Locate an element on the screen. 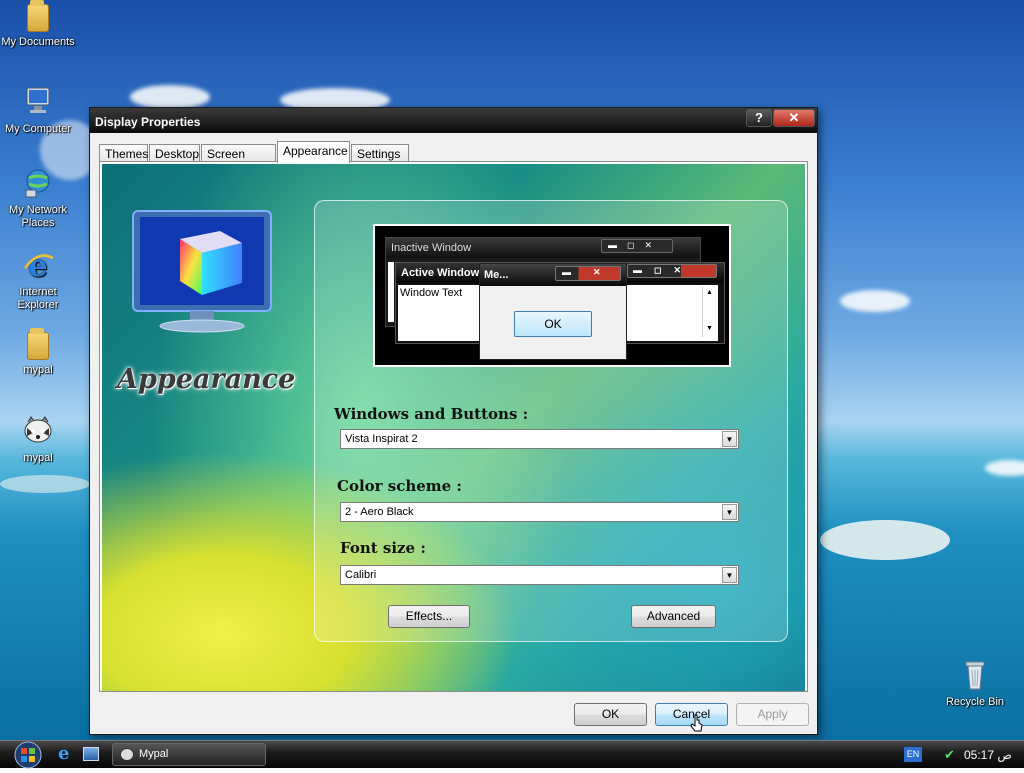 The height and width of the screenshot is (773, 1024). color-scheme-select: 2 - Aero Black ▼ is located at coordinates (539, 512).